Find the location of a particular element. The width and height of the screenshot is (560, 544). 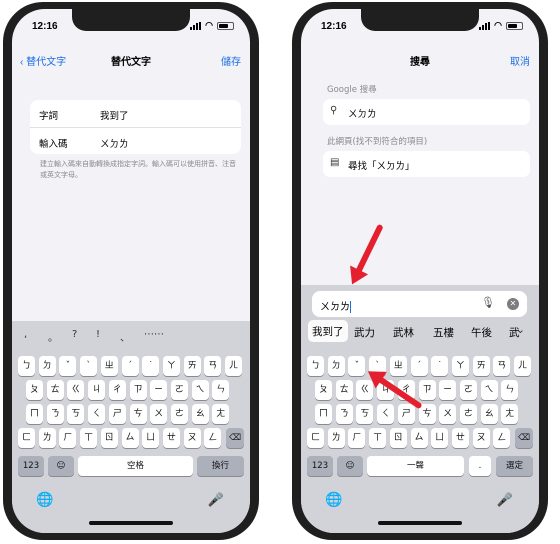

punctuation-key: ! is located at coordinates (98, 334).